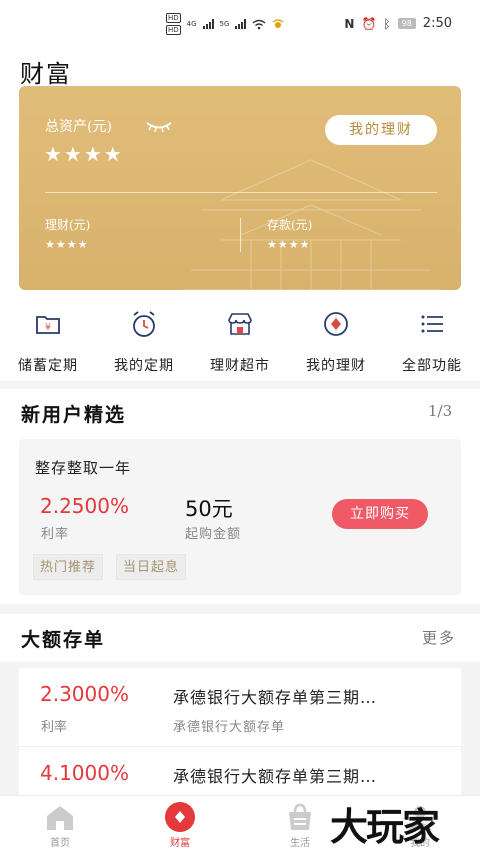  Describe the element at coordinates (48, 366) in the screenshot. I see `quick-action-label: 储蓄定期` at that location.